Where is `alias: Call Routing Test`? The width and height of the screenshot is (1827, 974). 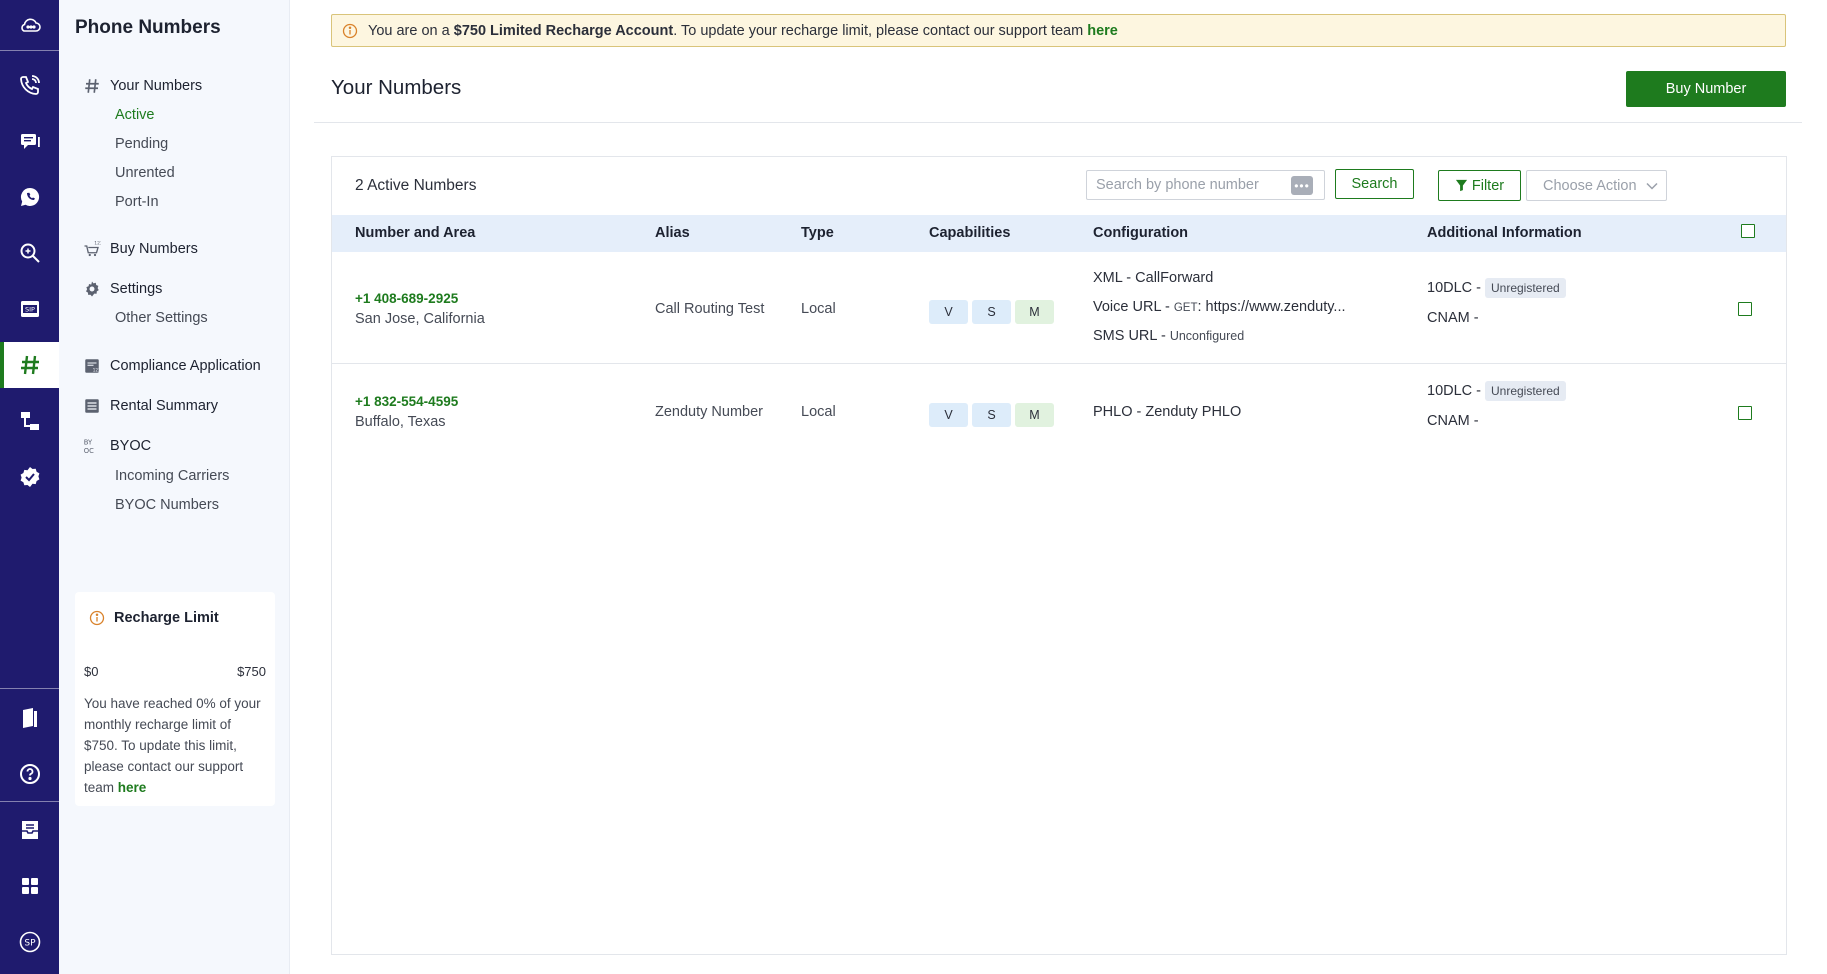 alias: Call Routing Test is located at coordinates (710, 309).